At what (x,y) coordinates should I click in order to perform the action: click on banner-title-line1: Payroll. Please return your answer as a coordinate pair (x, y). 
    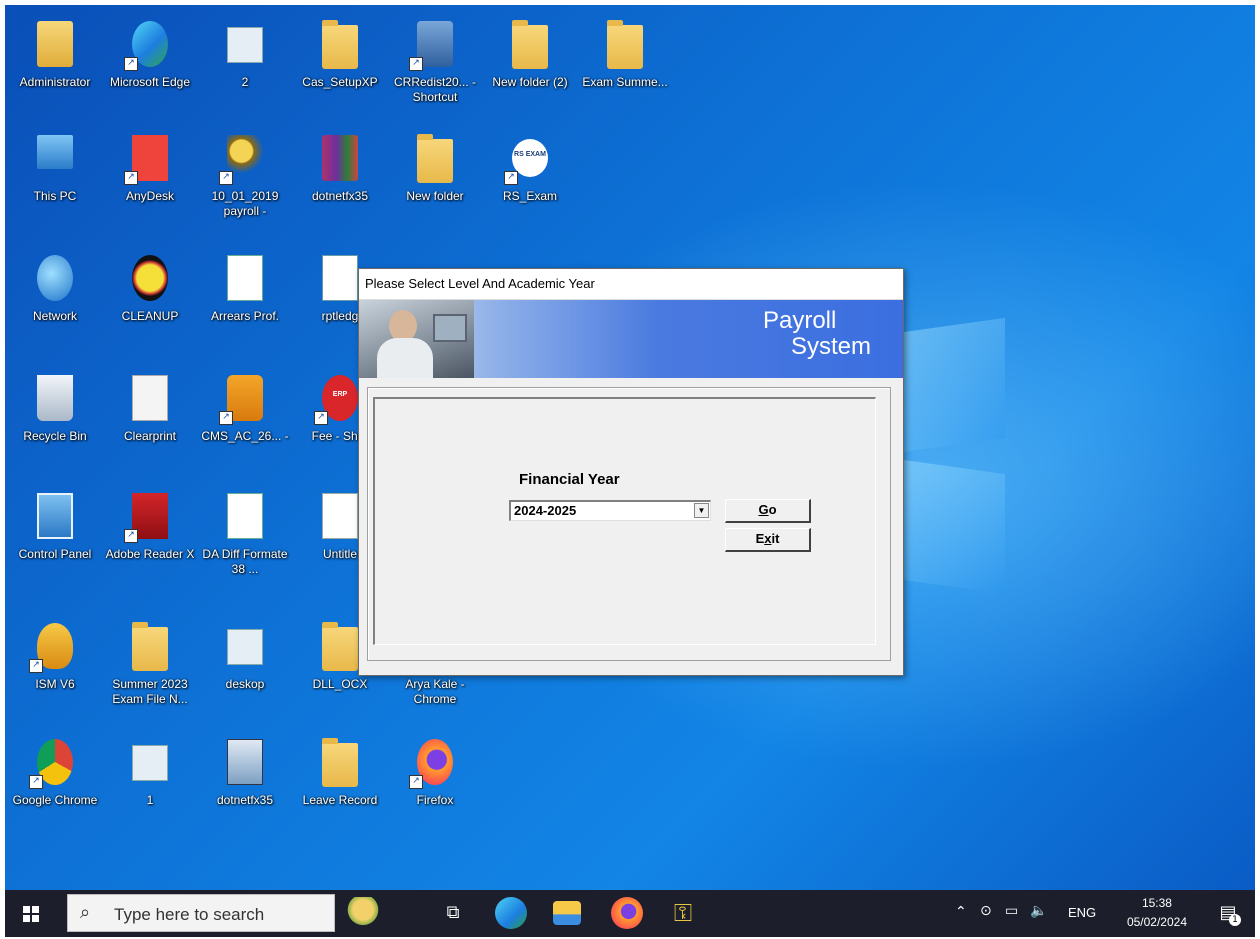
    Looking at the image, I should click on (799, 320).